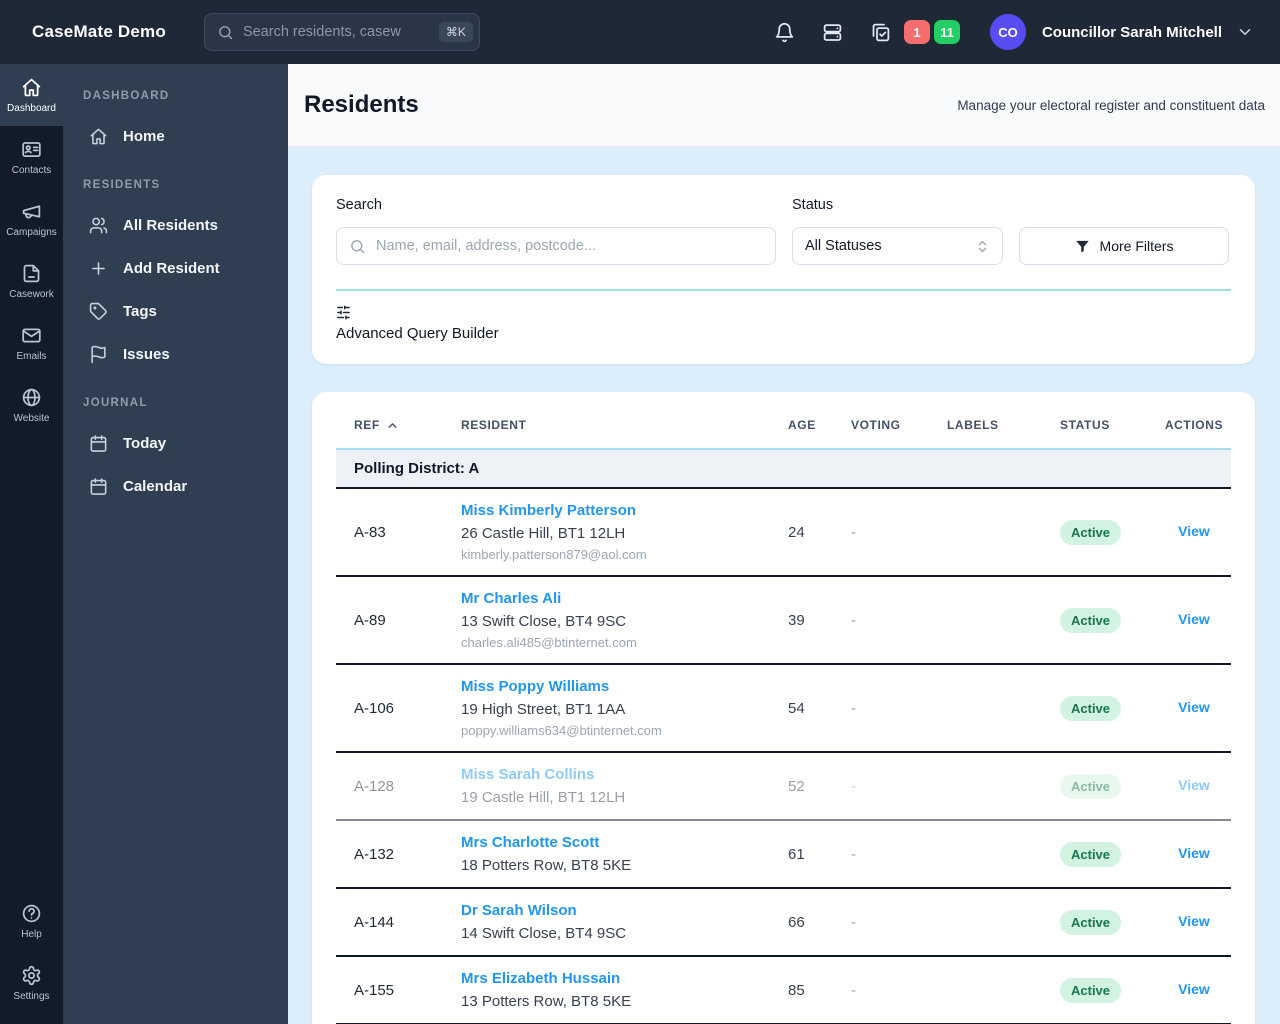 The width and height of the screenshot is (1280, 1024). What do you see at coordinates (549, 642) in the screenshot?
I see `resident-email: charles.ali485@btinternet.com` at bounding box center [549, 642].